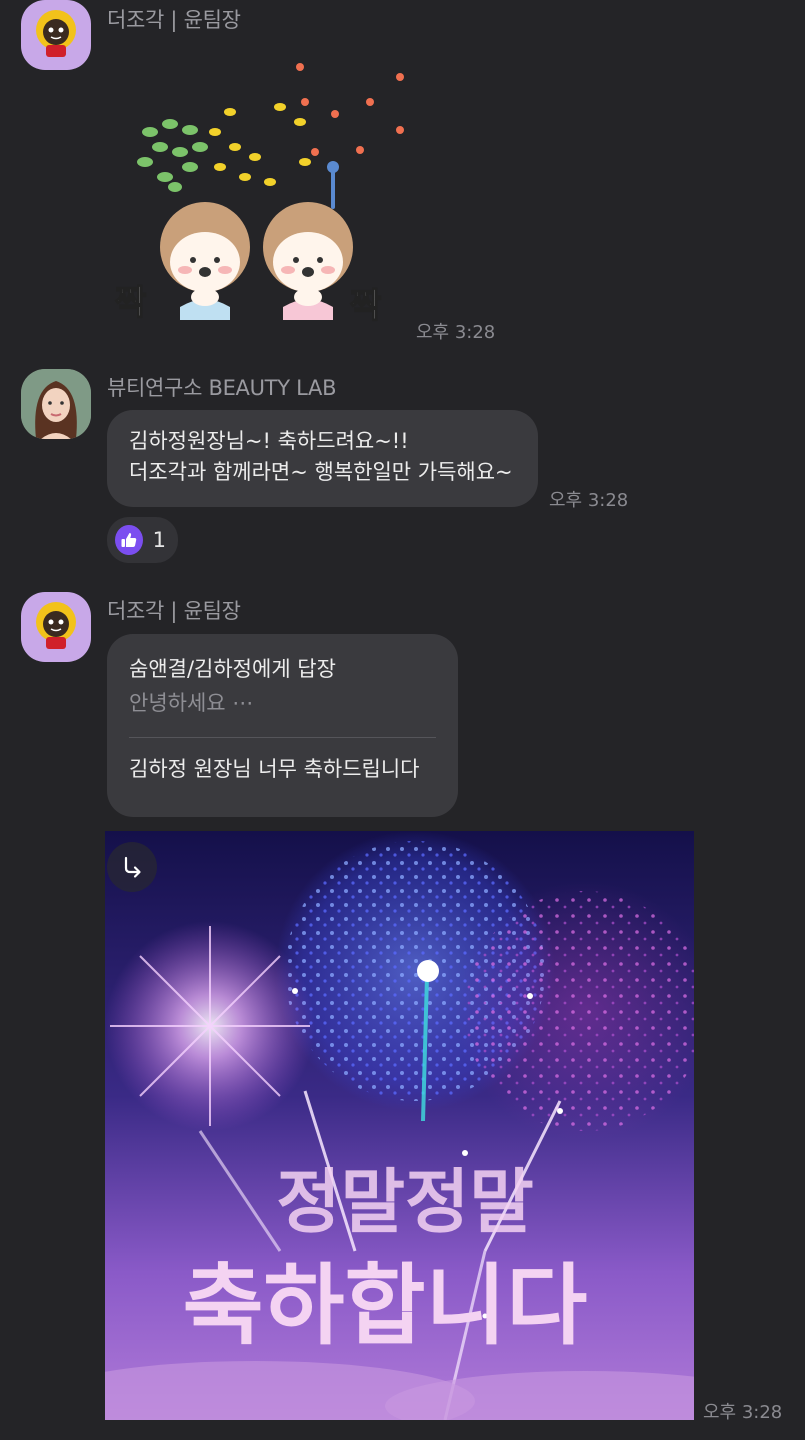 The width and height of the screenshot is (805, 1440). What do you see at coordinates (274, 769) in the screenshot?
I see `reply-text: 김하정 원장님 너무 축하드립니다` at bounding box center [274, 769].